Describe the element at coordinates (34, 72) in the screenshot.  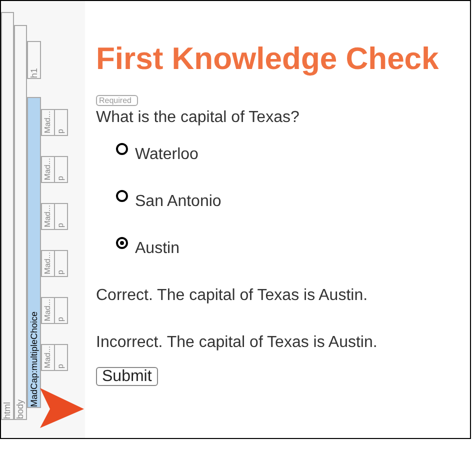
I see `bar-label: h1` at that location.